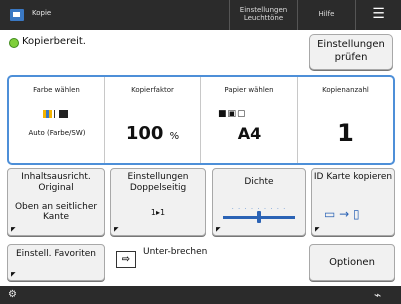 The width and height of the screenshot is (401, 304). Describe the element at coordinates (263, 15) in the screenshot. I see `light-settings-button: Einstellungen Leuchttöne` at that location.